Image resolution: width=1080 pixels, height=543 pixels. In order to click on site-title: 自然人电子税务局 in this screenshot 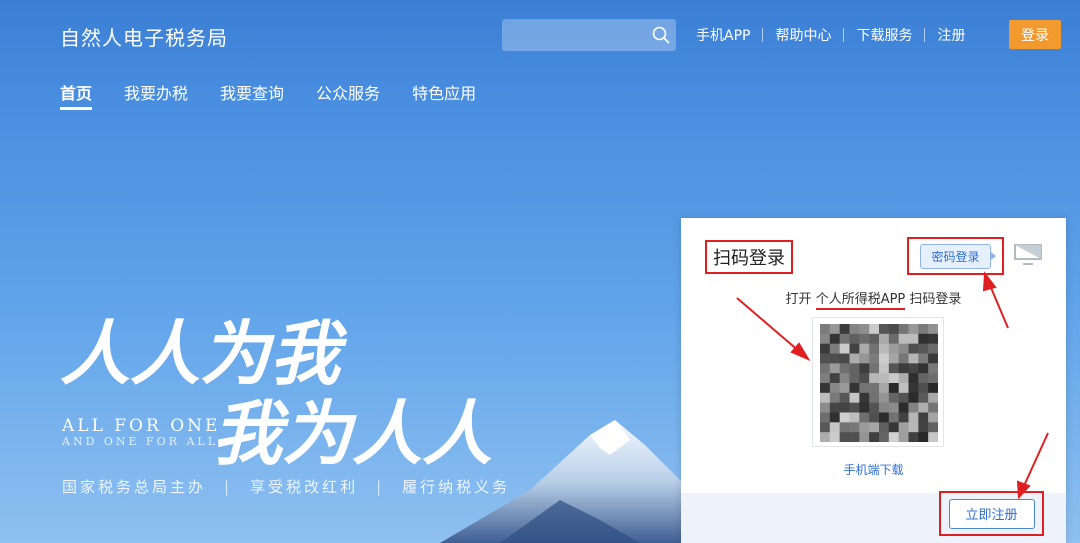, I will do `click(144, 36)`.